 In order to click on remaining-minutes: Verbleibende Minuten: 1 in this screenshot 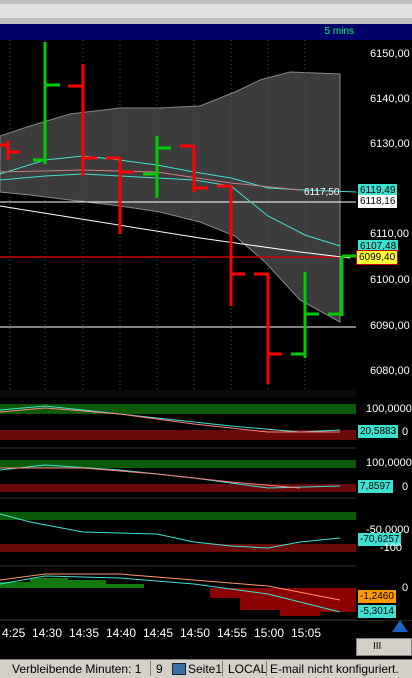, I will do `click(77, 669)`.